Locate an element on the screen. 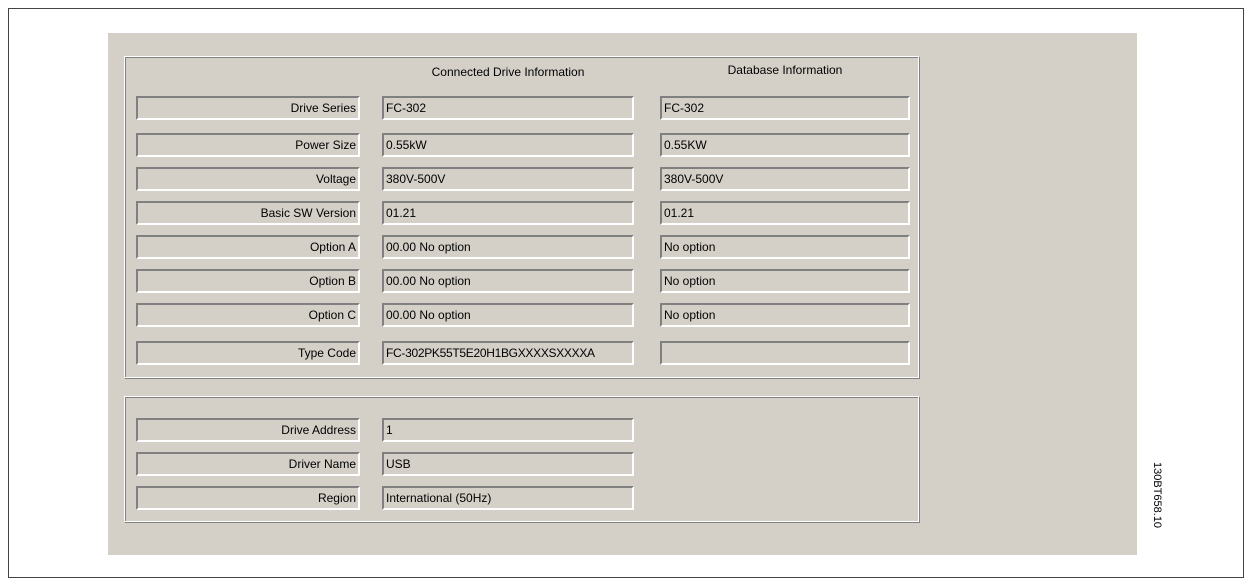  voltage-label: Voltage is located at coordinates (248, 179).